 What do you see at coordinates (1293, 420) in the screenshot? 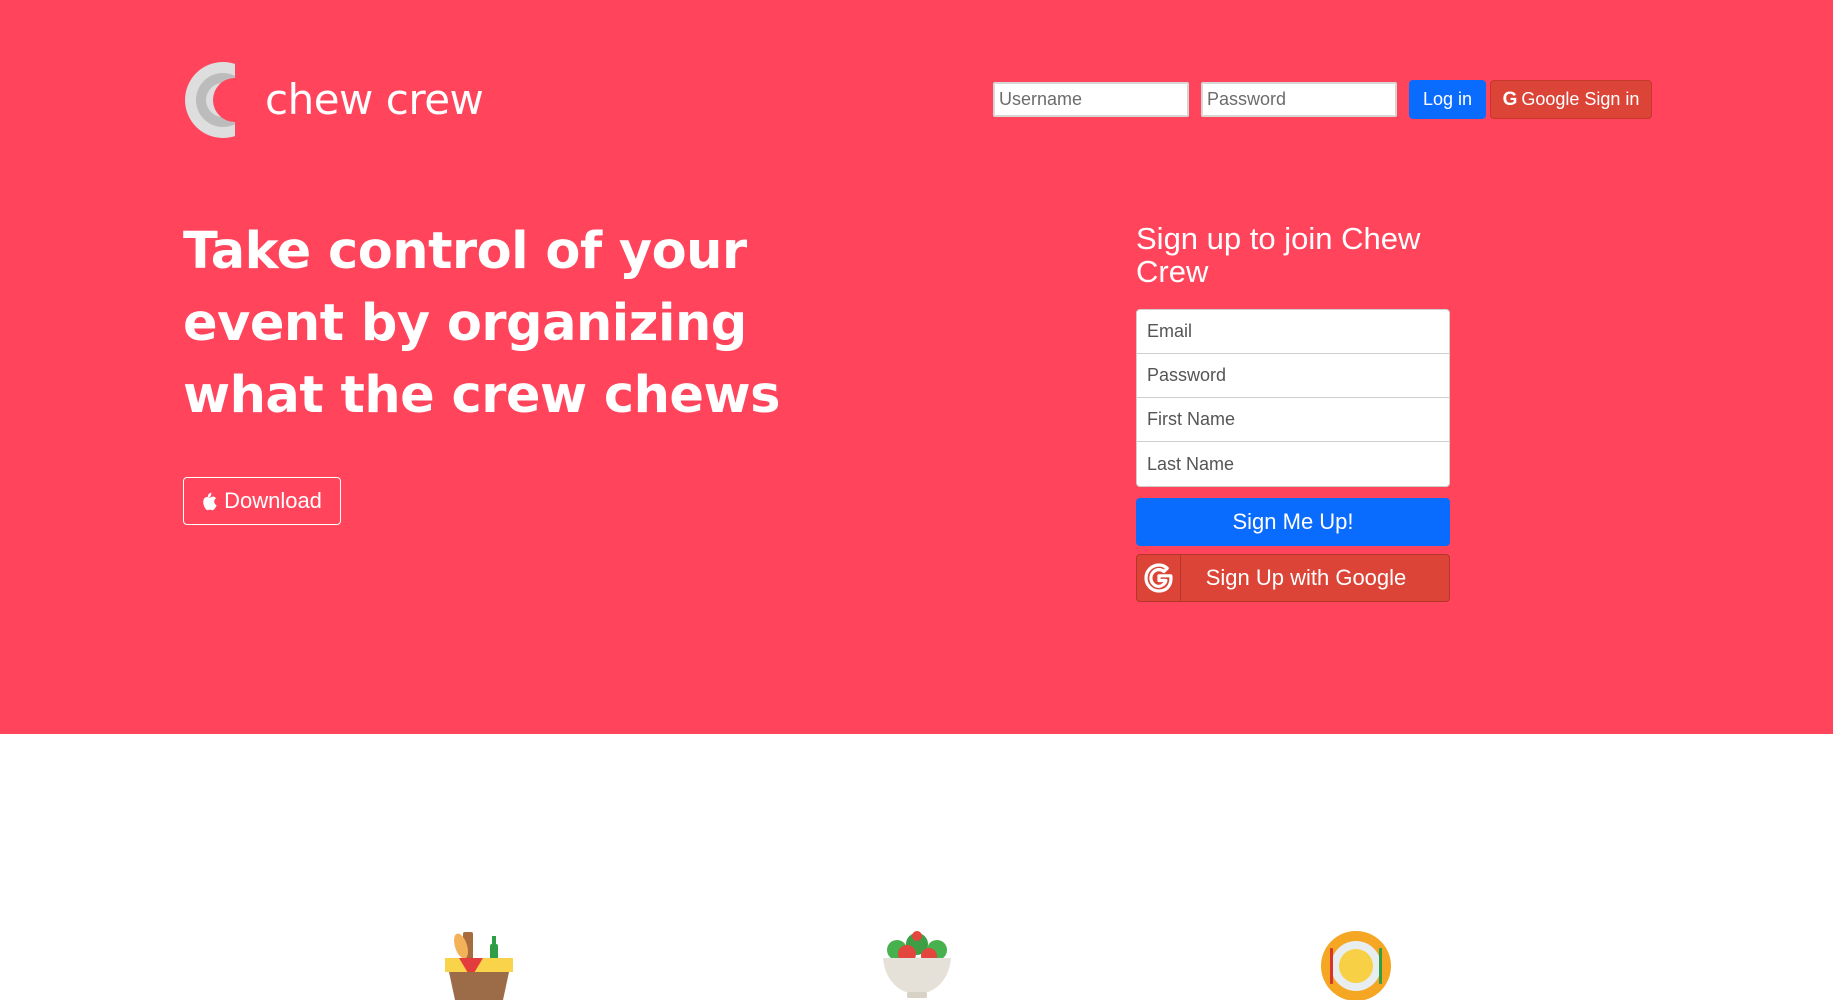
I see `signup-first-name-input` at bounding box center [1293, 420].